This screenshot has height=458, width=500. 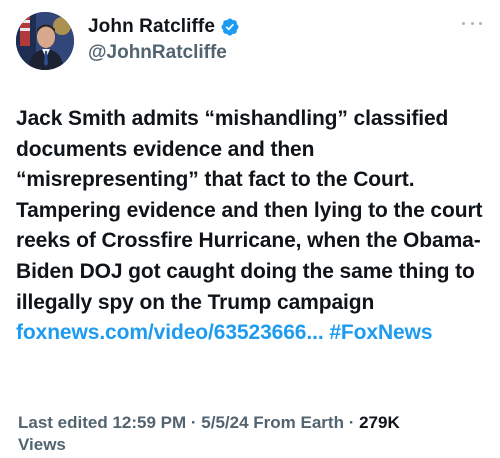 What do you see at coordinates (379, 422) in the screenshot?
I see `views-count: 279K` at bounding box center [379, 422].